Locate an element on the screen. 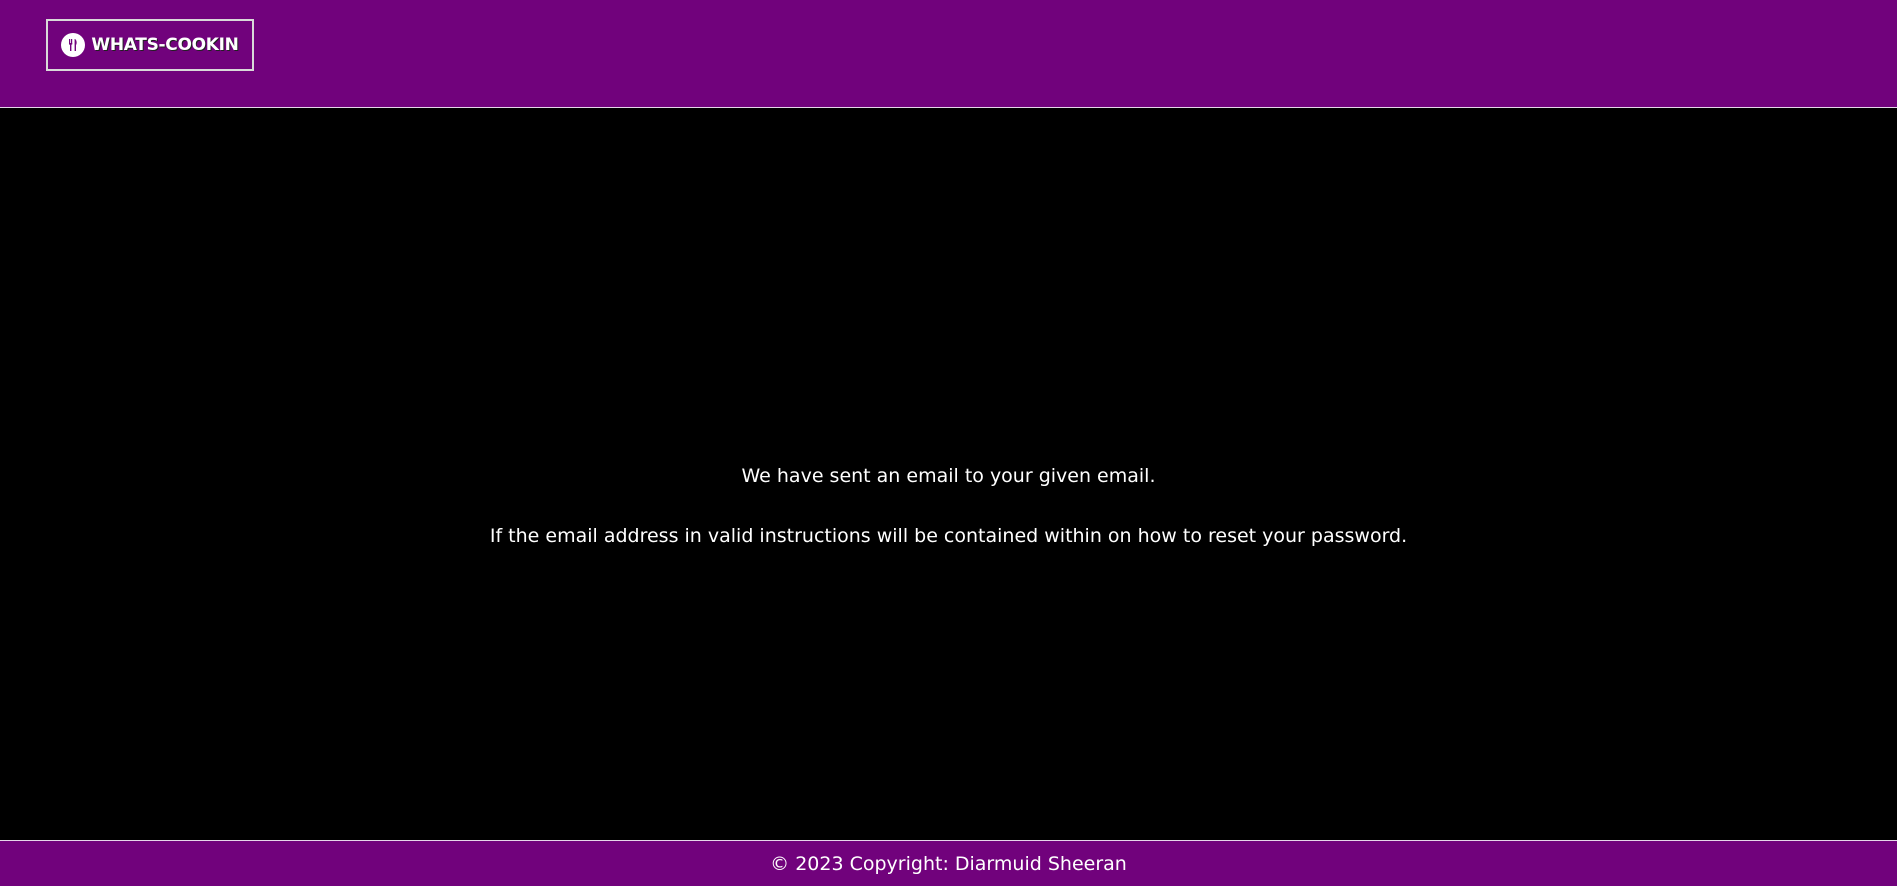 This screenshot has width=1897, height=886. copyright-text: © 2023 Copyright: Diarmuid Sheeran is located at coordinates (948, 863).